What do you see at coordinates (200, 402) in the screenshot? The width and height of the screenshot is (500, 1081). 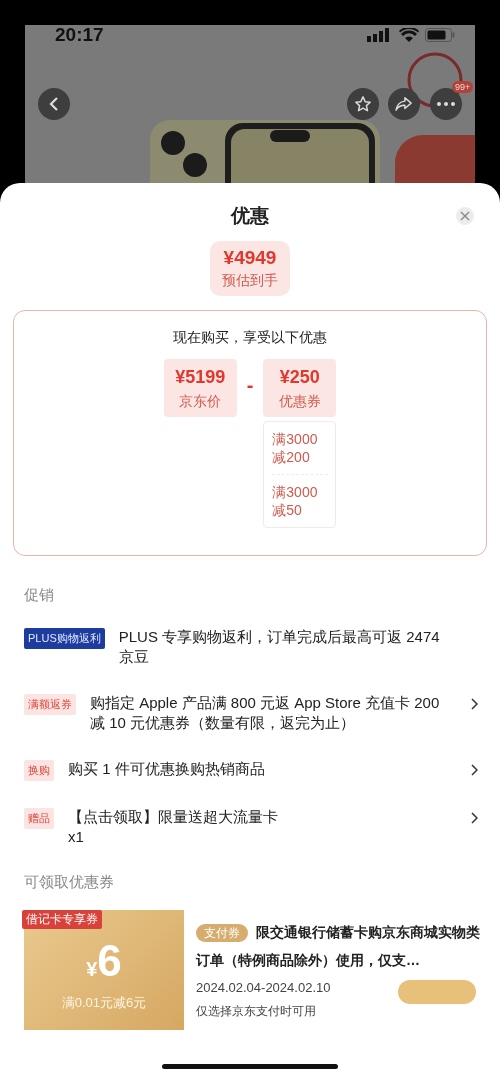 I see `price-label: 京东价` at bounding box center [200, 402].